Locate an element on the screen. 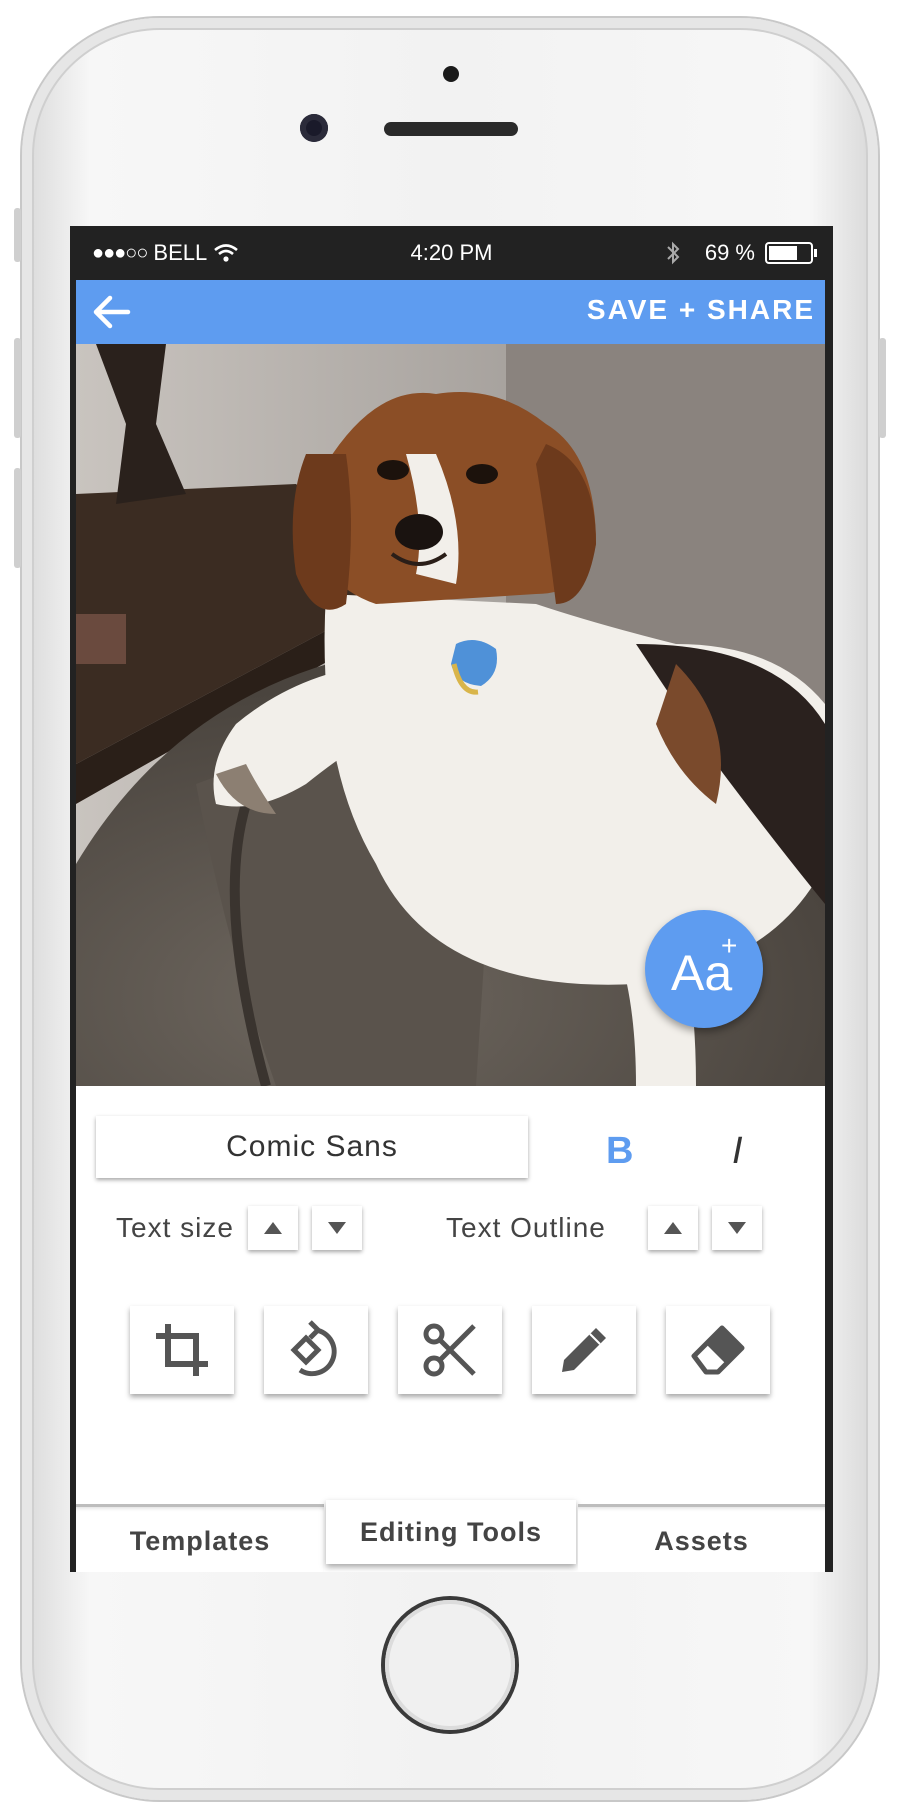  crop-tool-button is located at coordinates (182, 1350).